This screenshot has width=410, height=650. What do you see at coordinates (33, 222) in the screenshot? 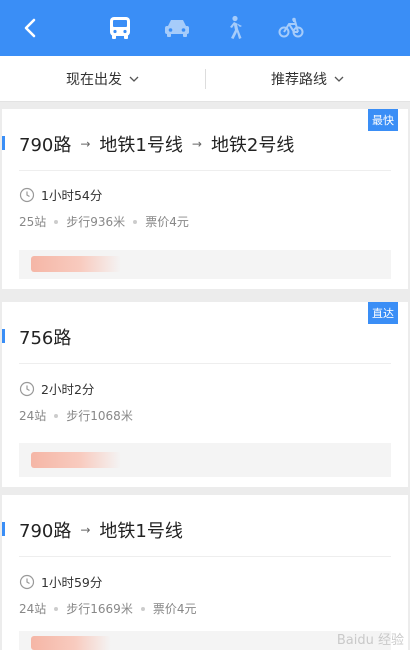
I see `stop-count: 25站` at bounding box center [33, 222].